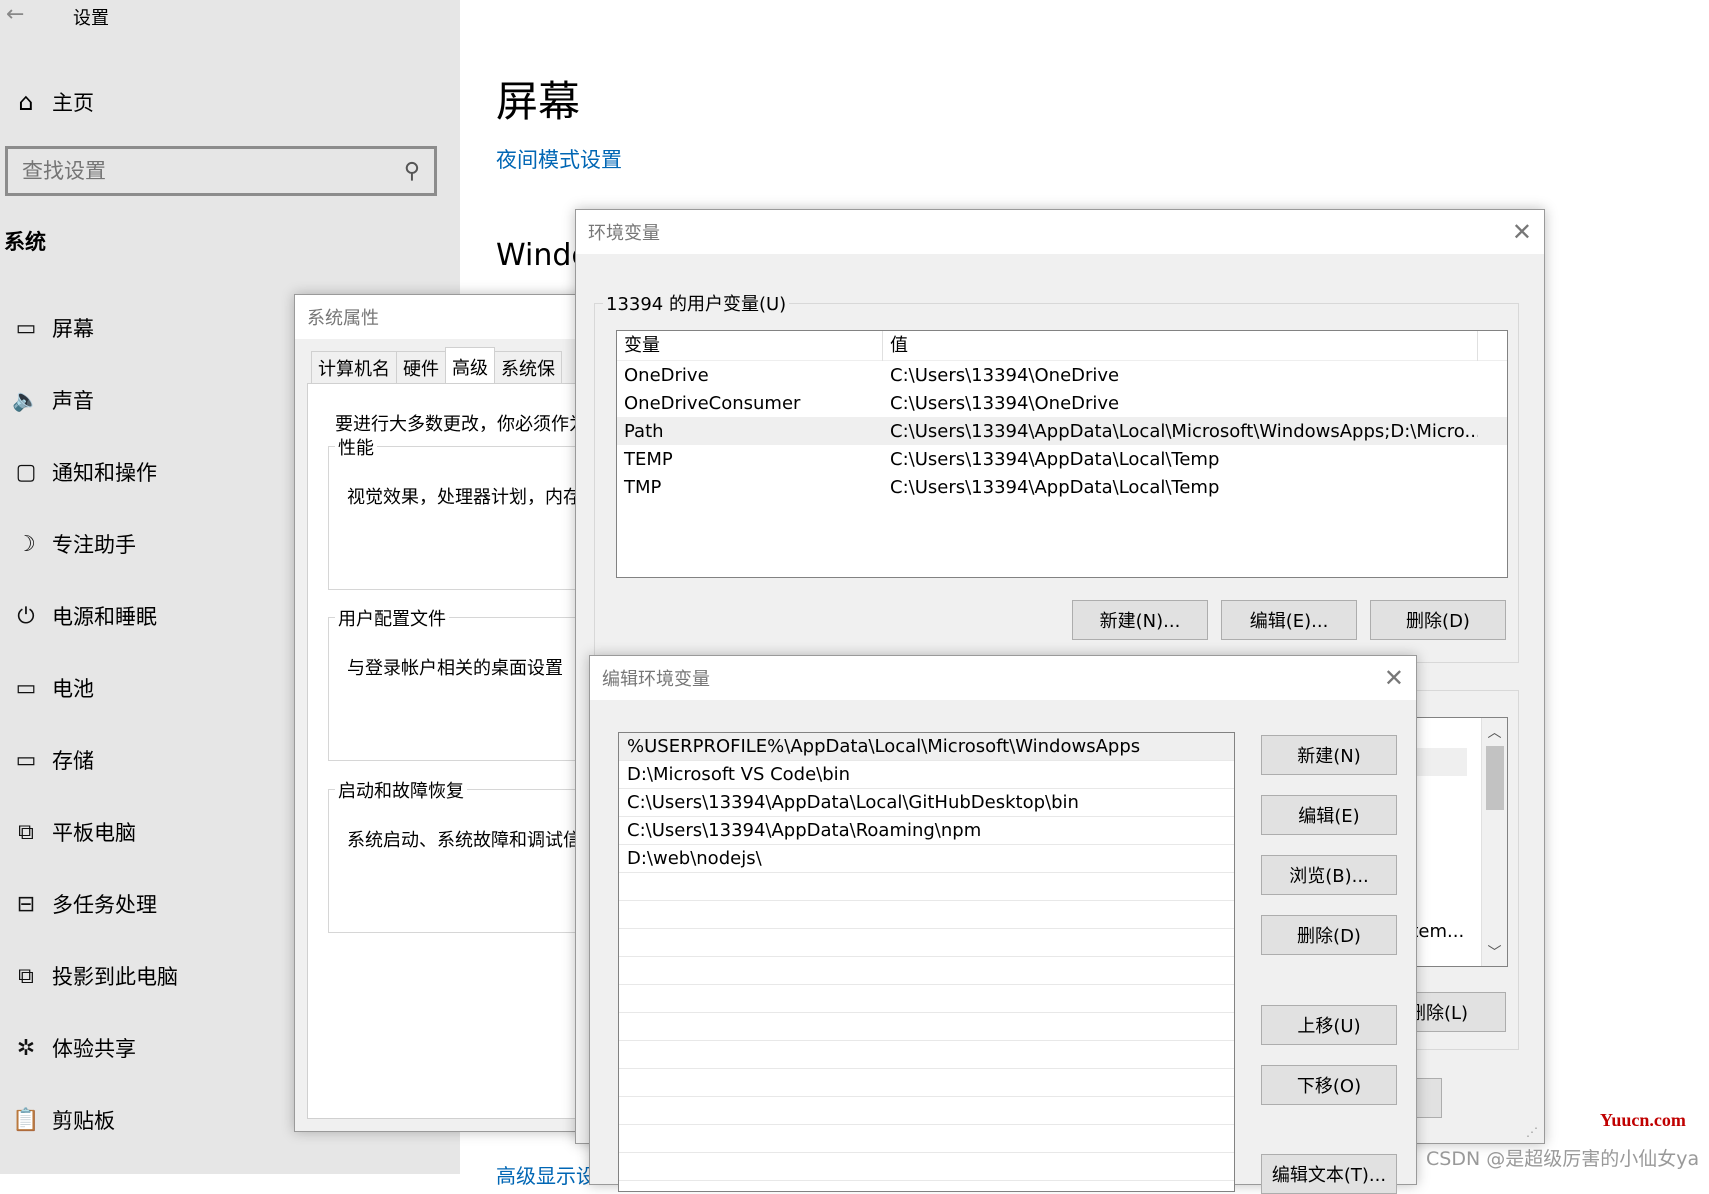 Image resolution: width=1709 pixels, height=1194 pixels. I want to click on home-label: 主页, so click(73, 103).